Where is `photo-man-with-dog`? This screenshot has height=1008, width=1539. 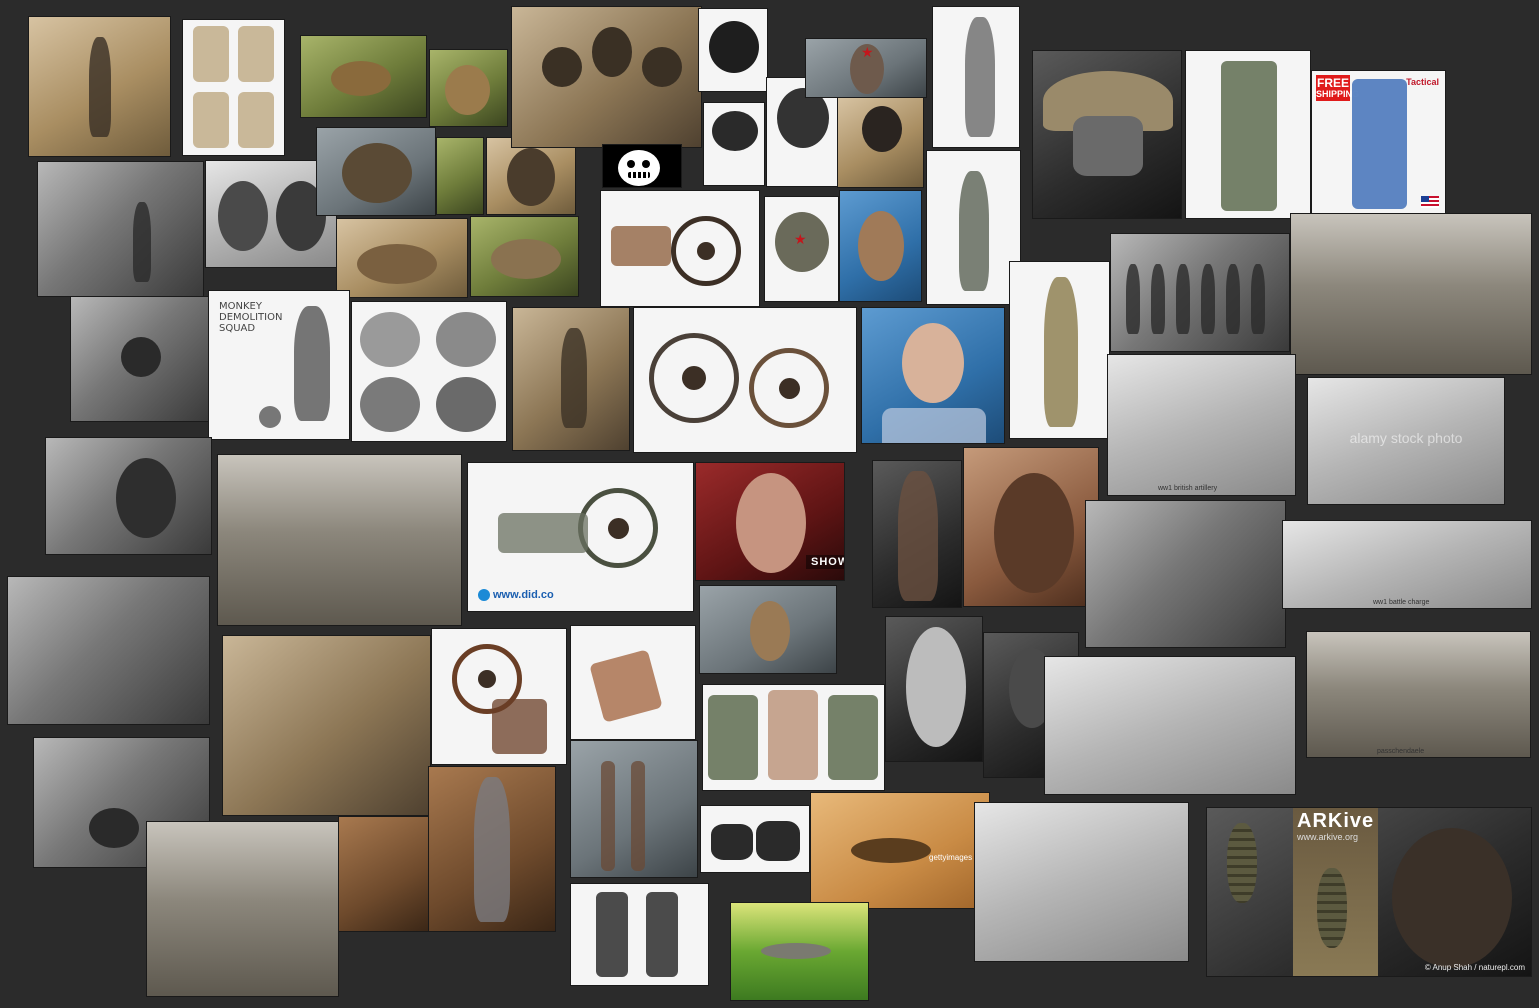 photo-man-with-dog is located at coordinates (99, 86).